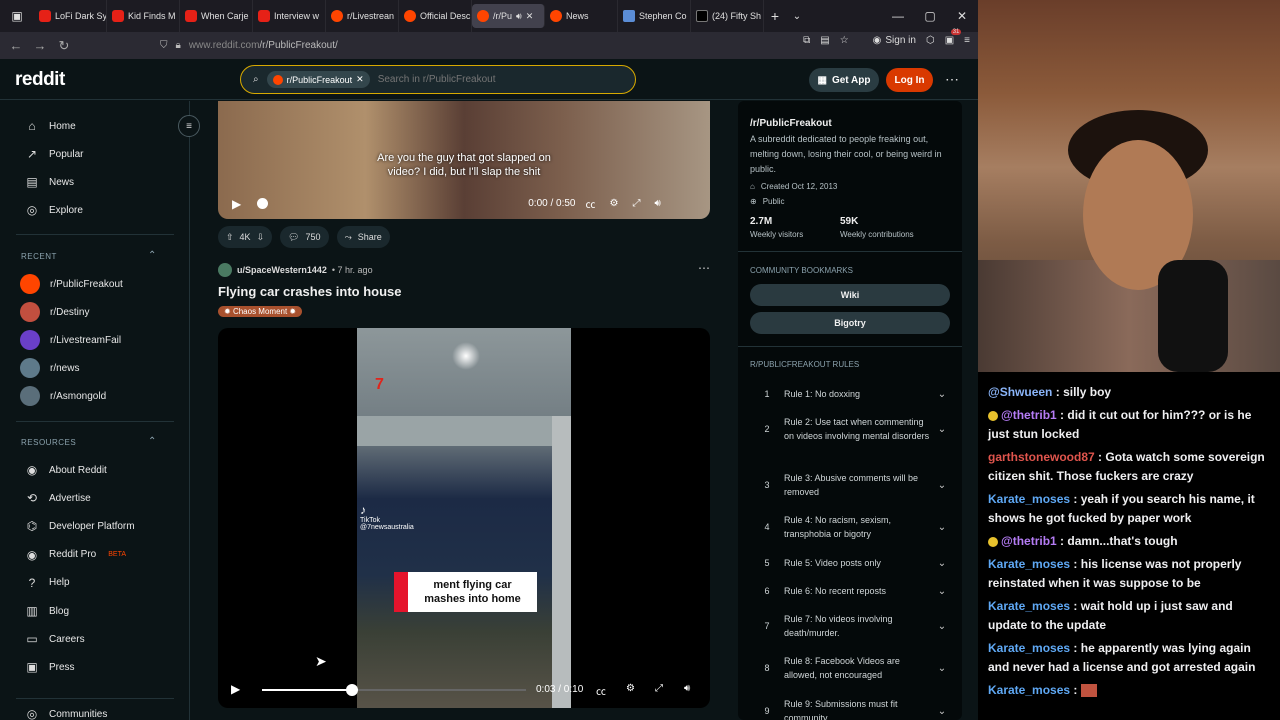  Describe the element at coordinates (261, 237) in the screenshot. I see `downvote-icon: ⇩` at that location.